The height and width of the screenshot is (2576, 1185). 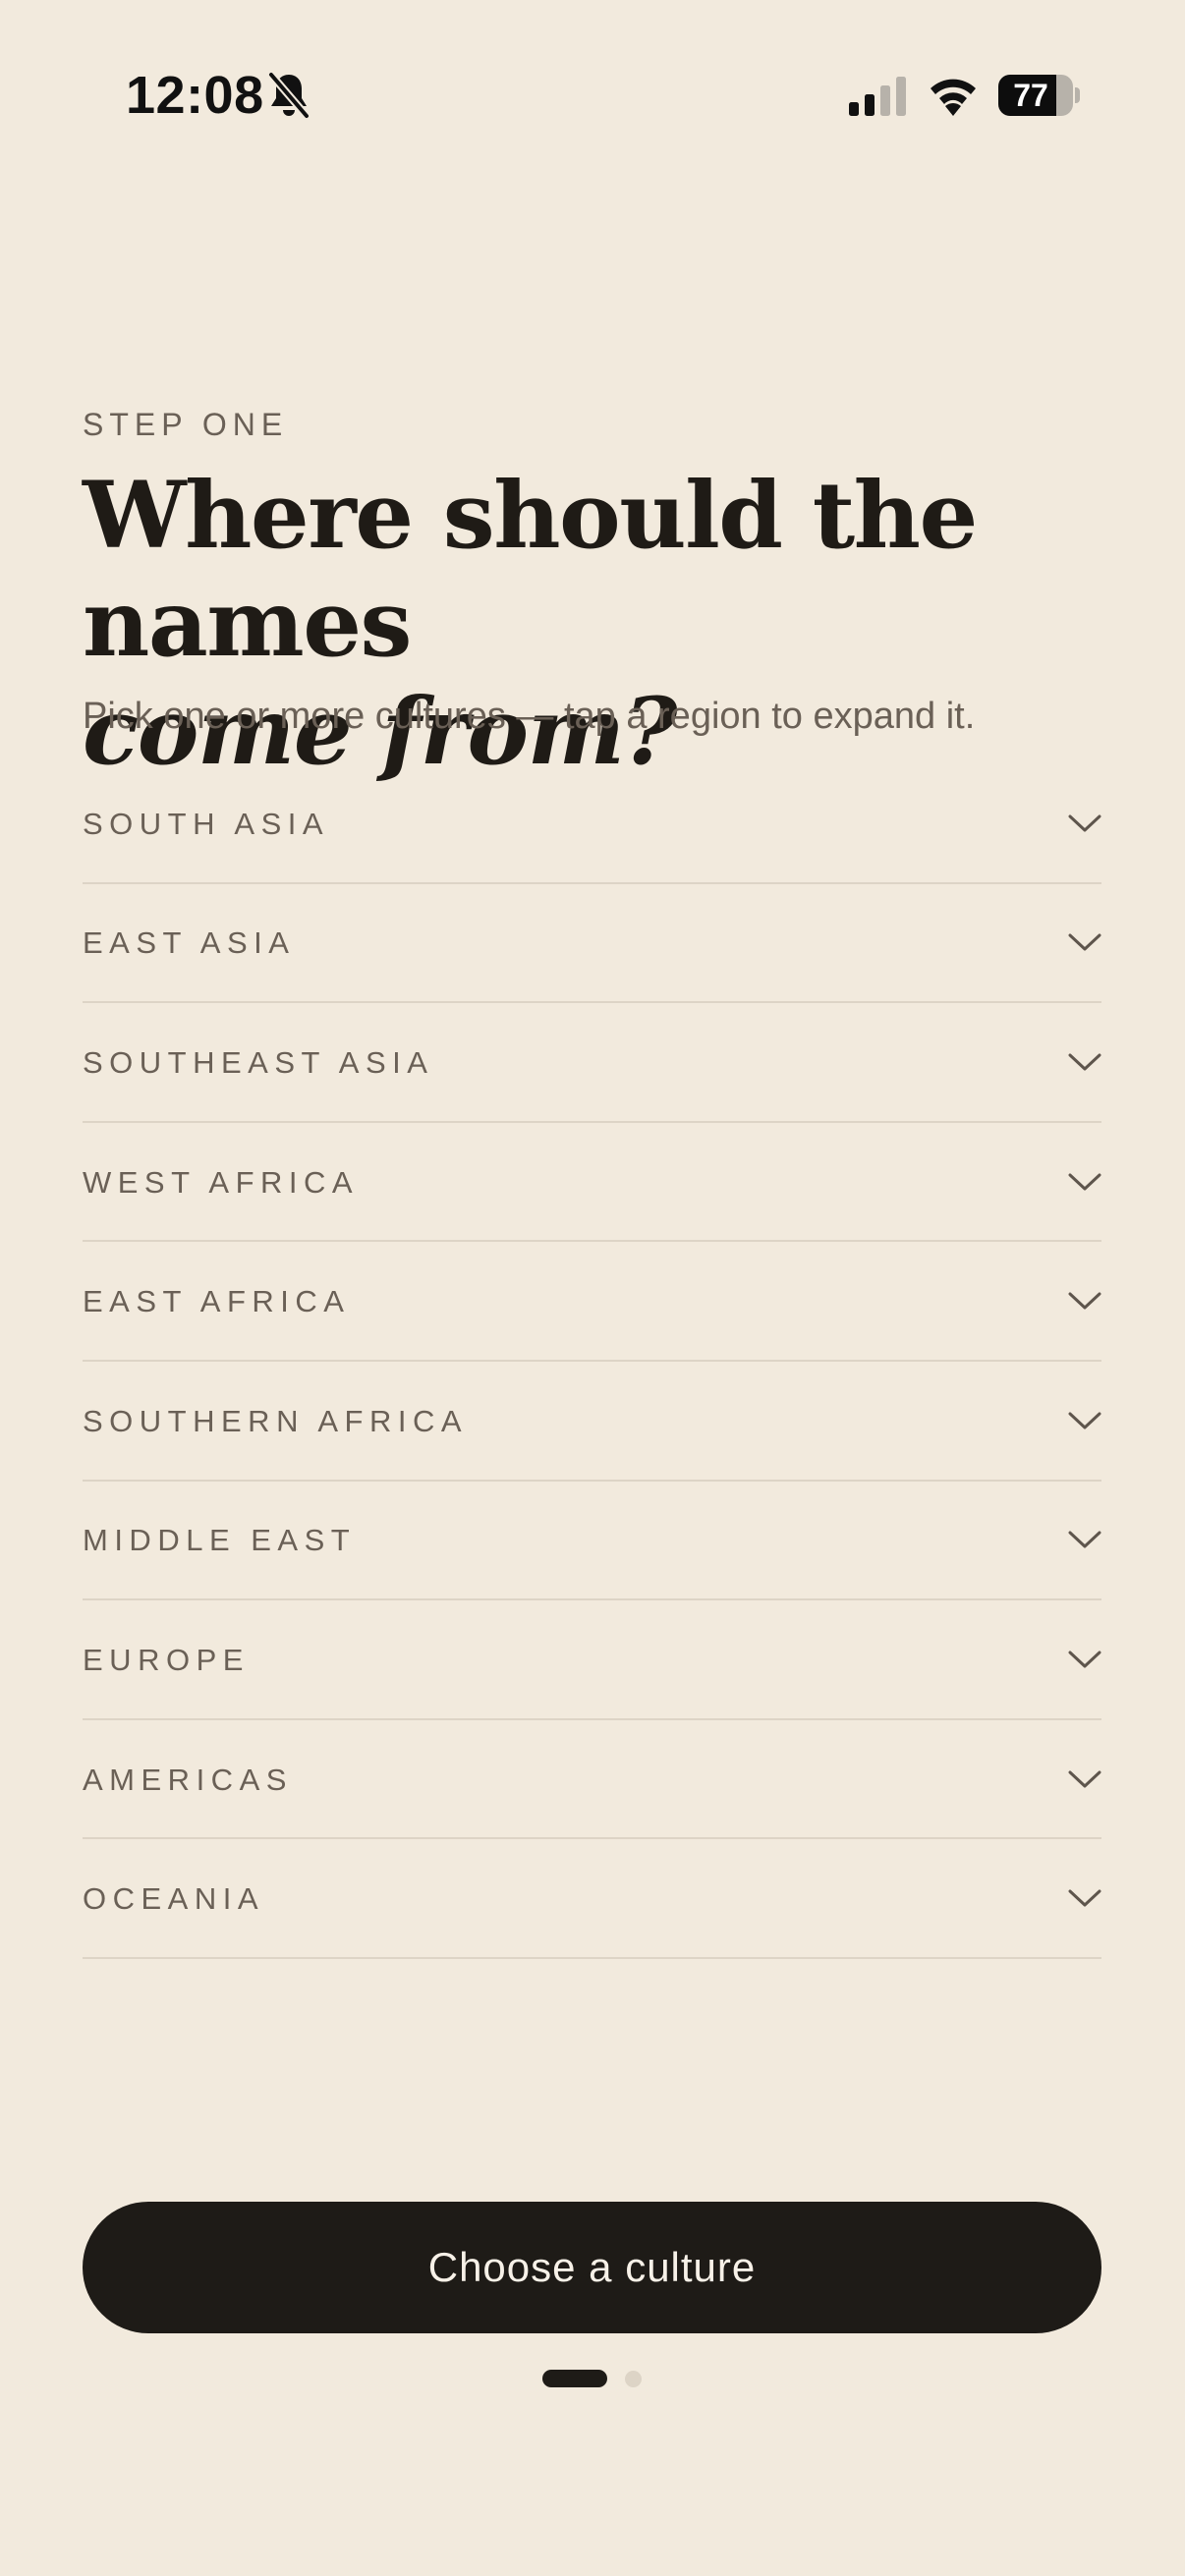 What do you see at coordinates (878, 96) in the screenshot?
I see `cellular-signal-icon` at bounding box center [878, 96].